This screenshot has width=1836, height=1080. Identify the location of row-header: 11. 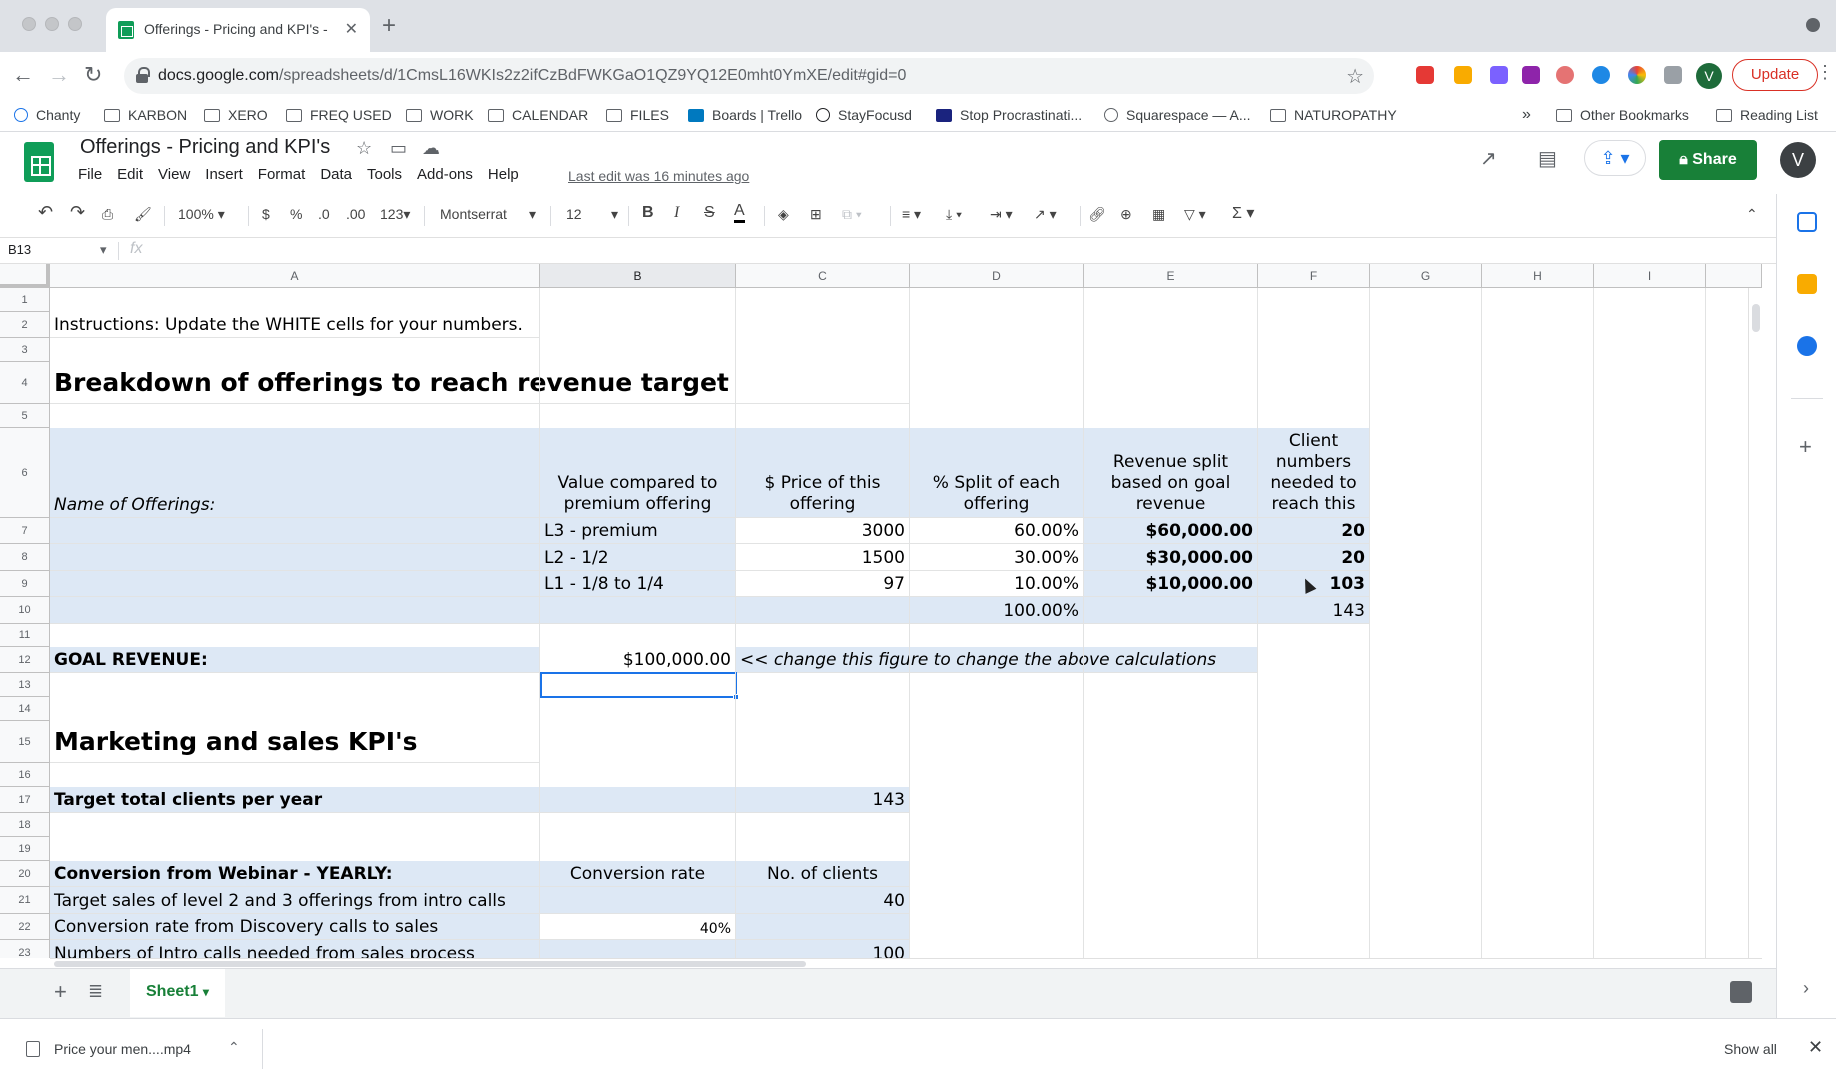
(25, 635).